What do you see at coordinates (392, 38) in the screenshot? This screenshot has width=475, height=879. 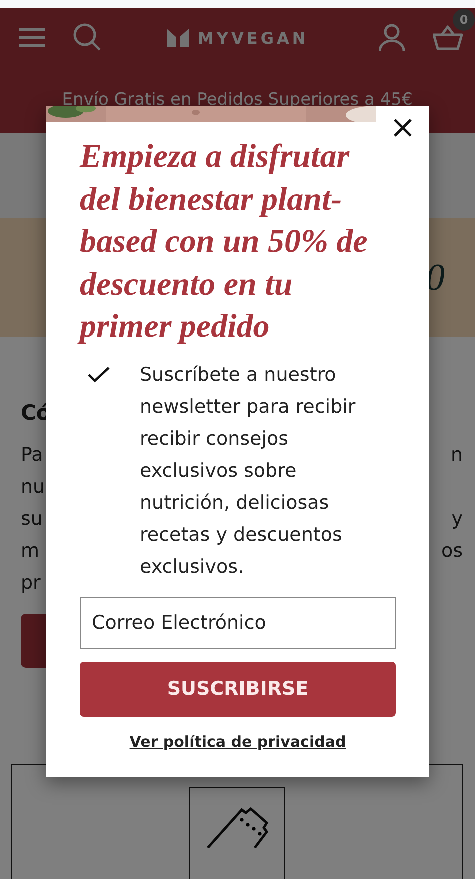 I see `account-icon` at bounding box center [392, 38].